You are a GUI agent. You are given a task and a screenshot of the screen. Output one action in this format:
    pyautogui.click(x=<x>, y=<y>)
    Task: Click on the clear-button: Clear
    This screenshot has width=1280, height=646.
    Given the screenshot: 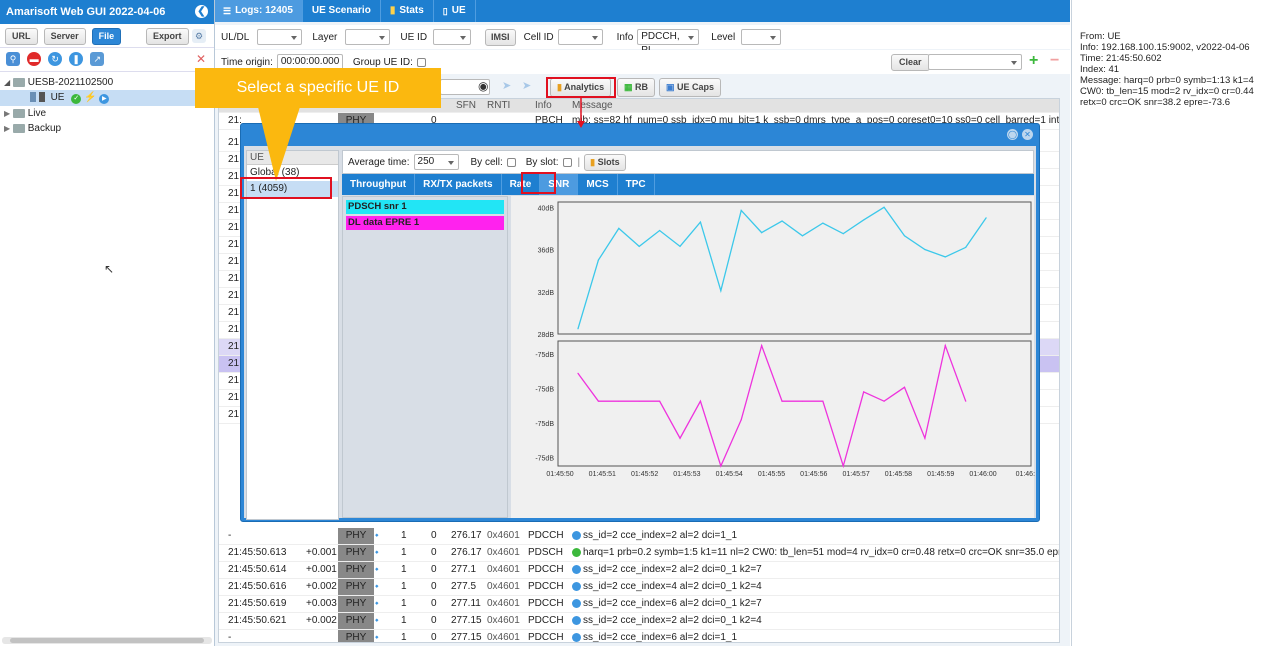 What is the action you would take?
    pyautogui.click(x=910, y=62)
    